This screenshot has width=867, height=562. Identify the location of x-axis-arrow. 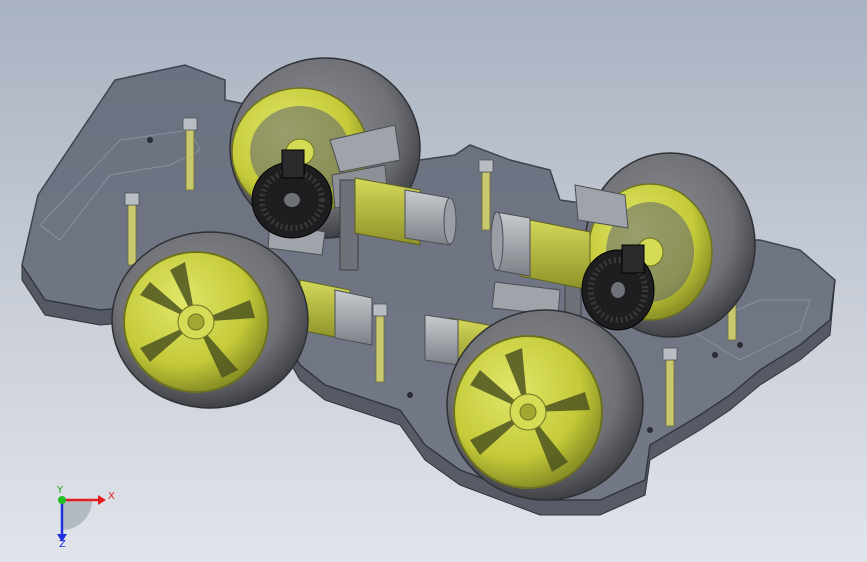
(102, 500).